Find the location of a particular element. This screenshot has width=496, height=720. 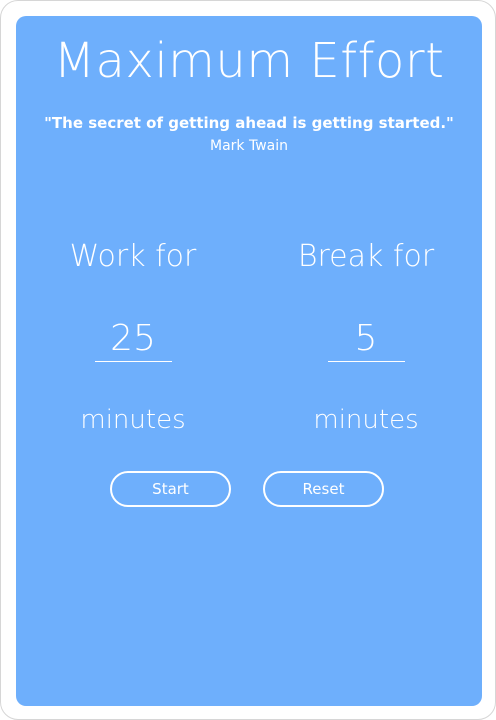

break-unit-label: minutes is located at coordinates (366, 420).